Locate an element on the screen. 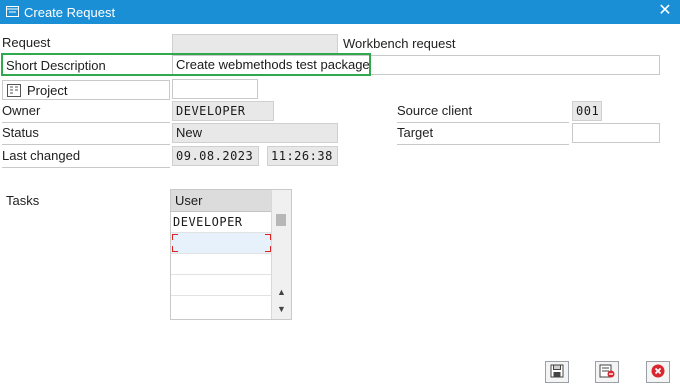 This screenshot has height=390, width=680. user-column-header: User is located at coordinates (221, 201).